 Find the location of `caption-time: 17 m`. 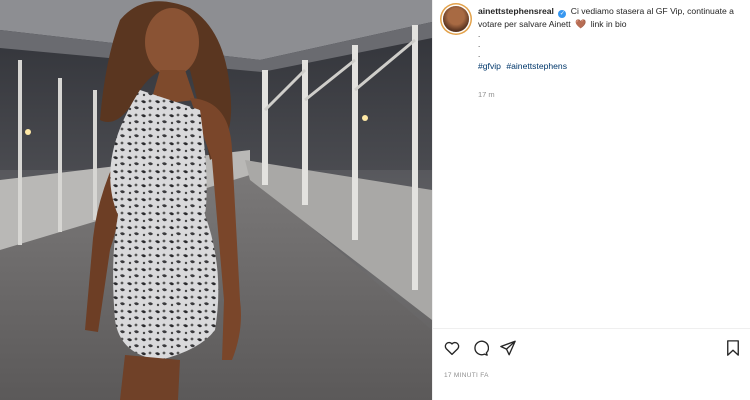

caption-time: 17 m is located at coordinates (486, 94).